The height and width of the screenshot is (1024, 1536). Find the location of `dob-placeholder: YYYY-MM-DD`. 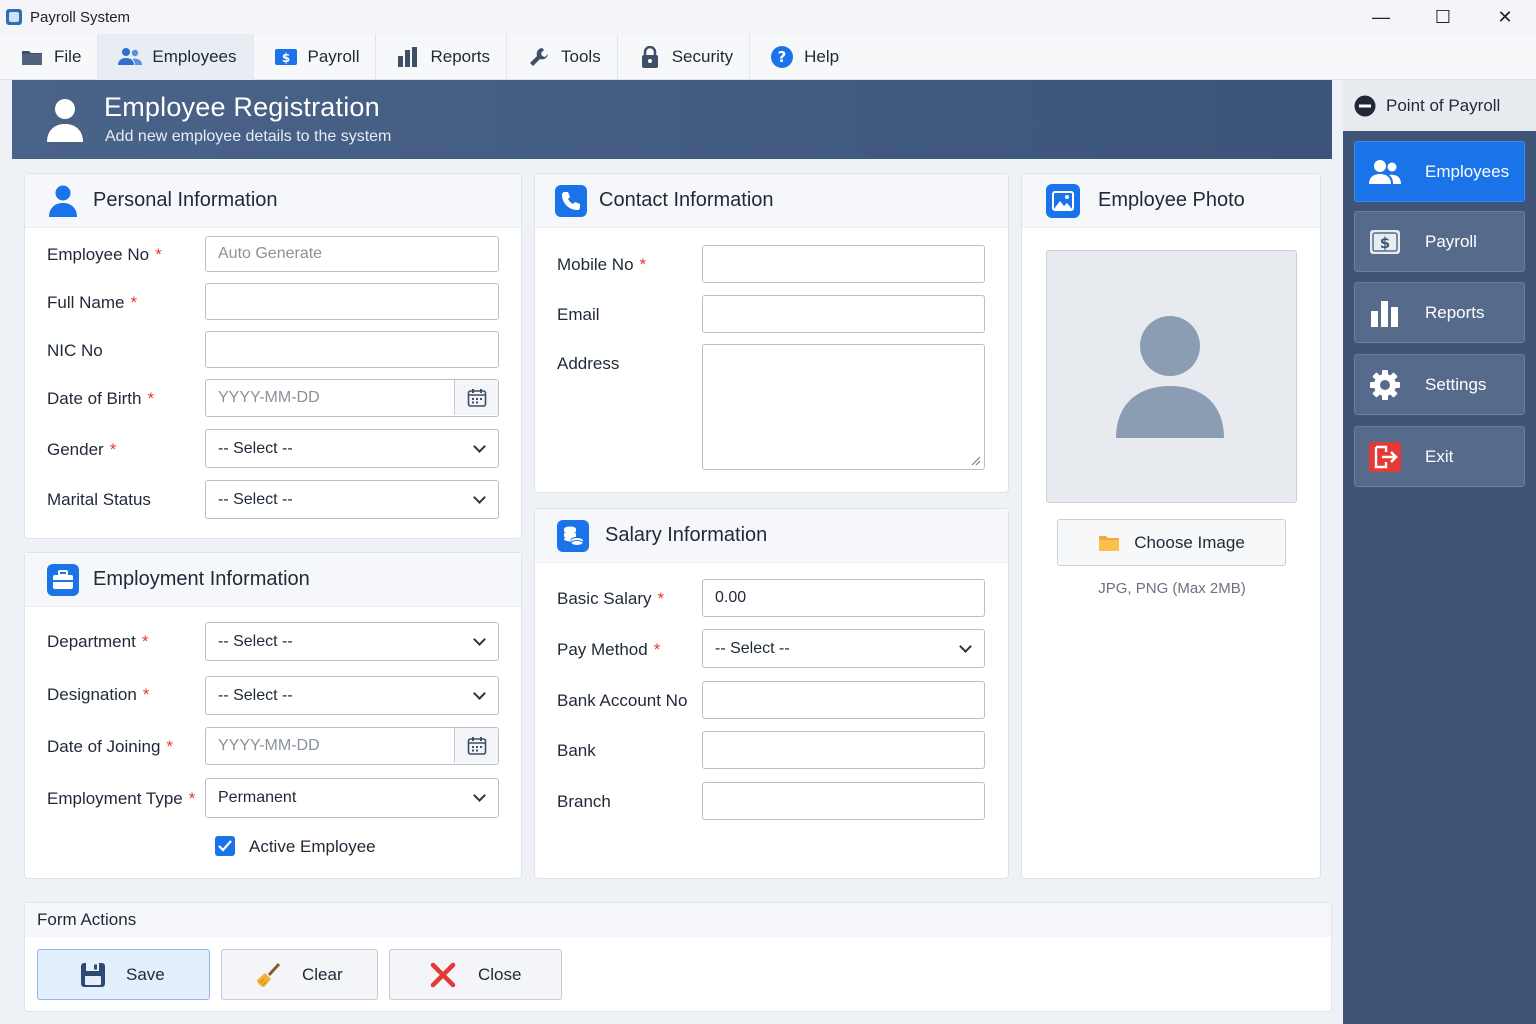

dob-placeholder: YYYY-MM-DD is located at coordinates (269, 397).